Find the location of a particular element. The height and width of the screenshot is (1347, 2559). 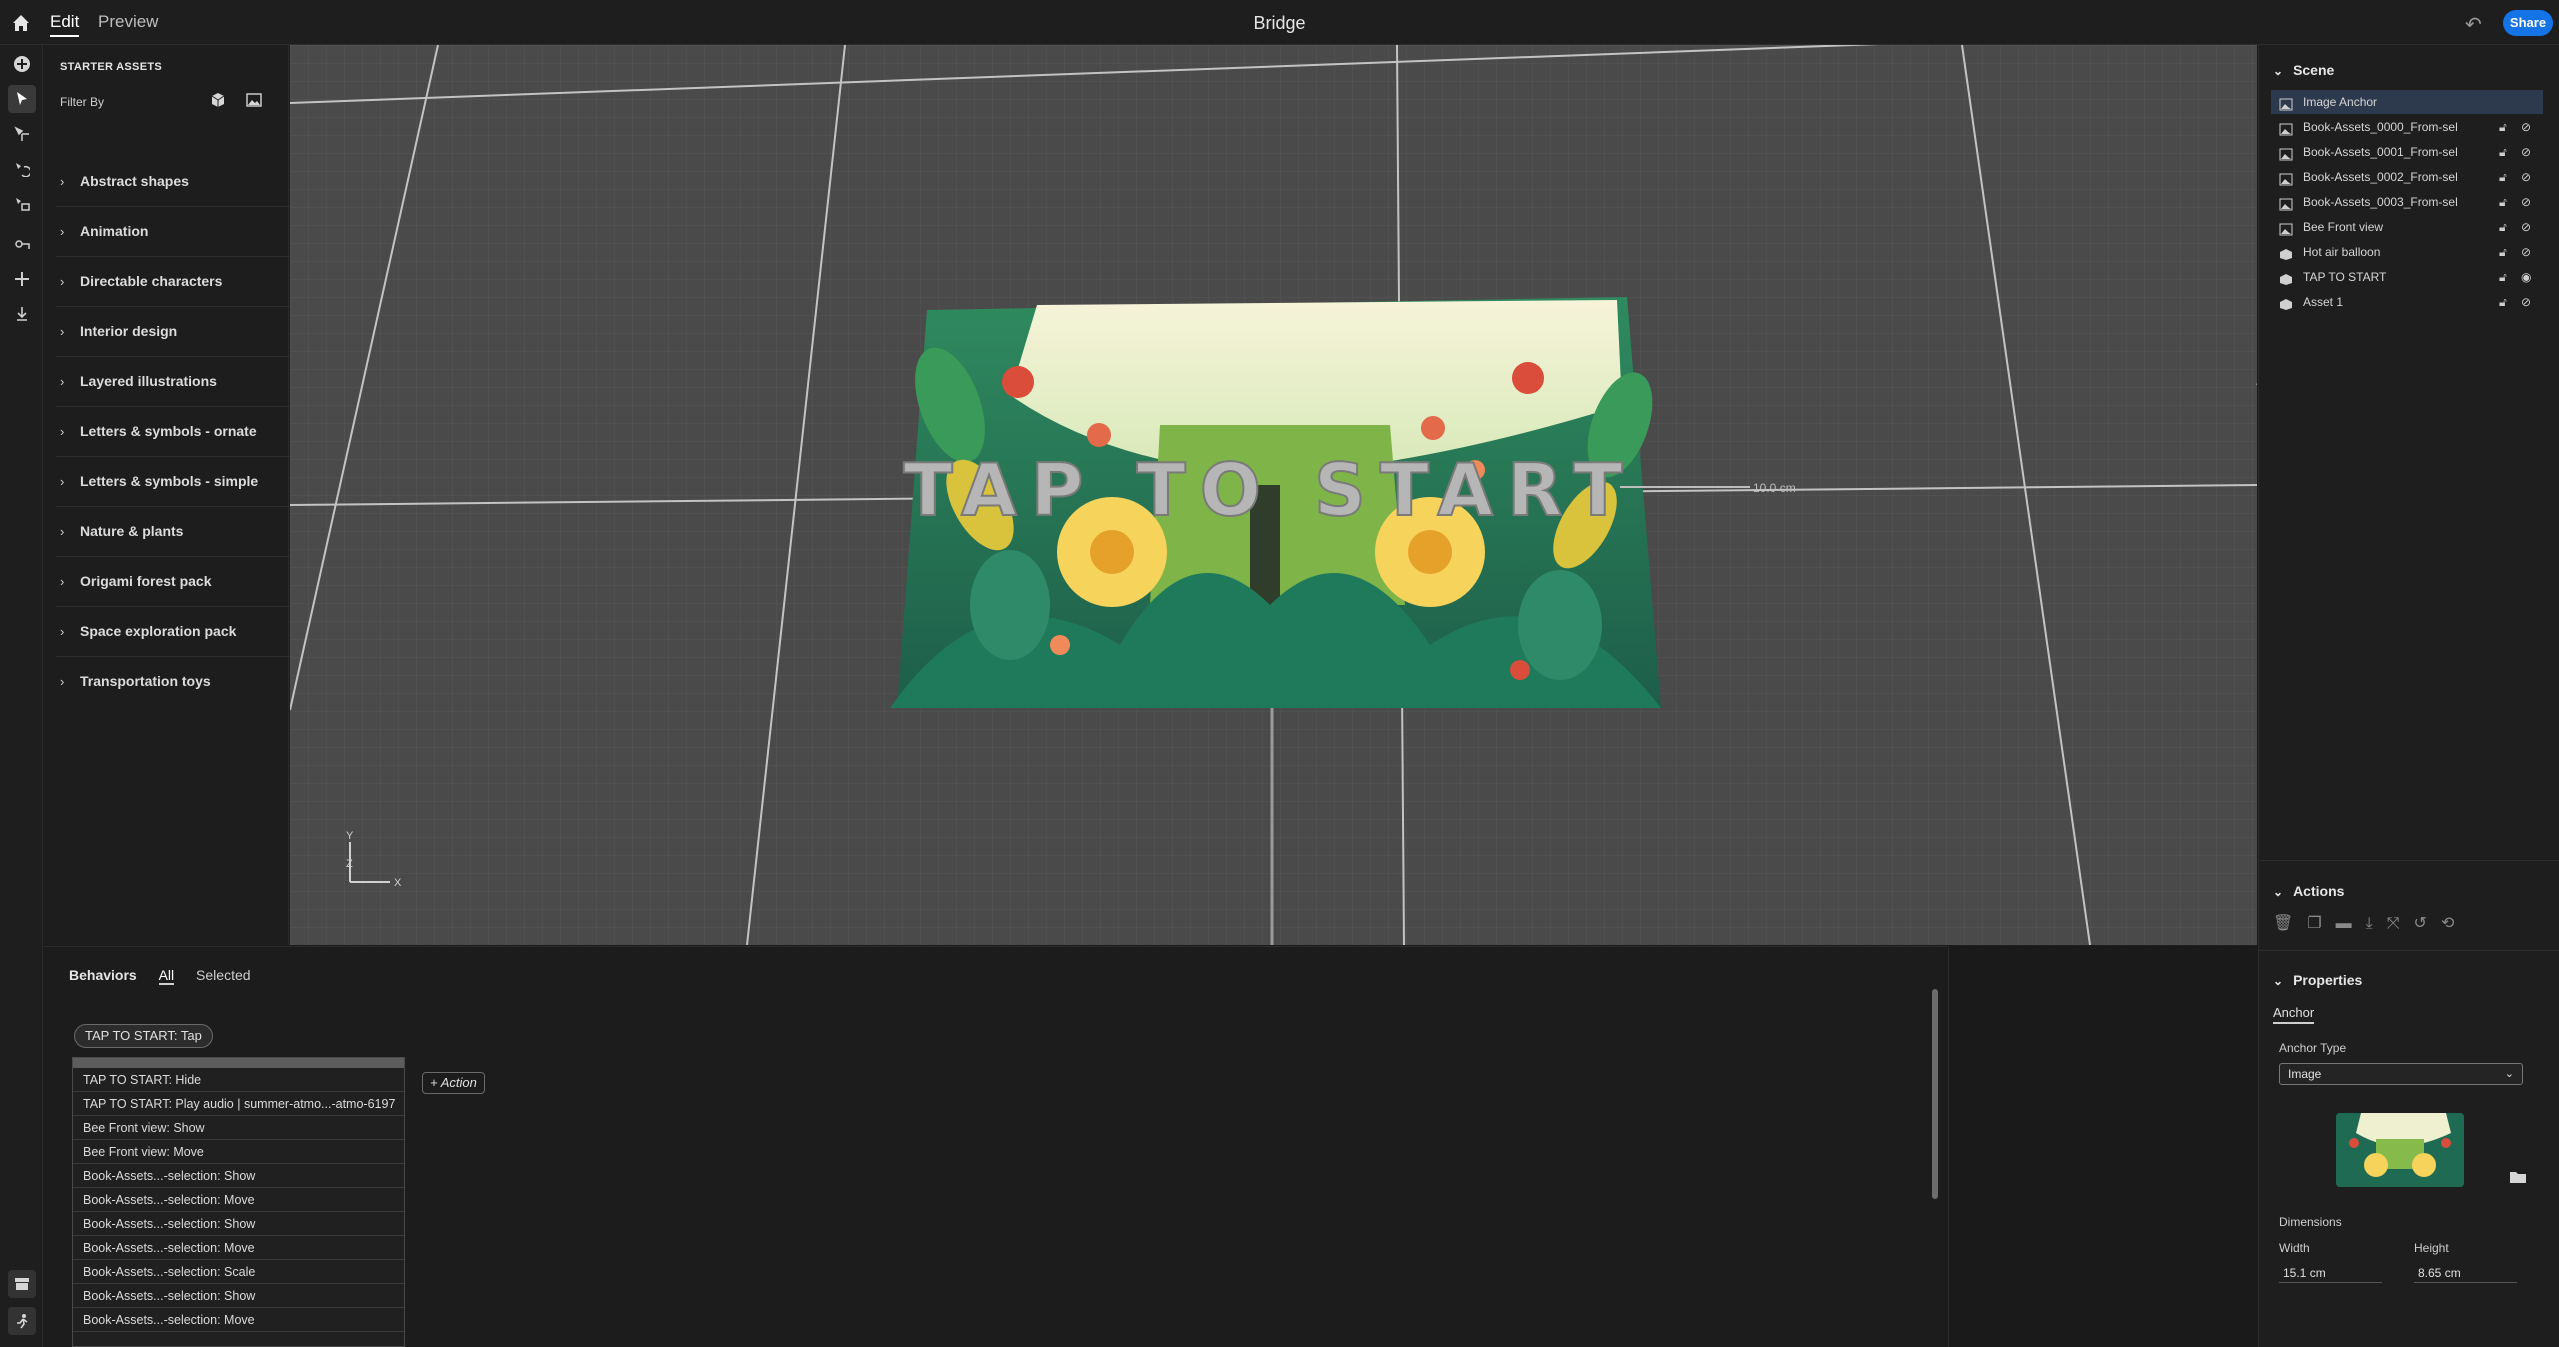

scene-item: Book-Assets_0002_From-selection 🔓︎⊘ is located at coordinates (2407, 177).